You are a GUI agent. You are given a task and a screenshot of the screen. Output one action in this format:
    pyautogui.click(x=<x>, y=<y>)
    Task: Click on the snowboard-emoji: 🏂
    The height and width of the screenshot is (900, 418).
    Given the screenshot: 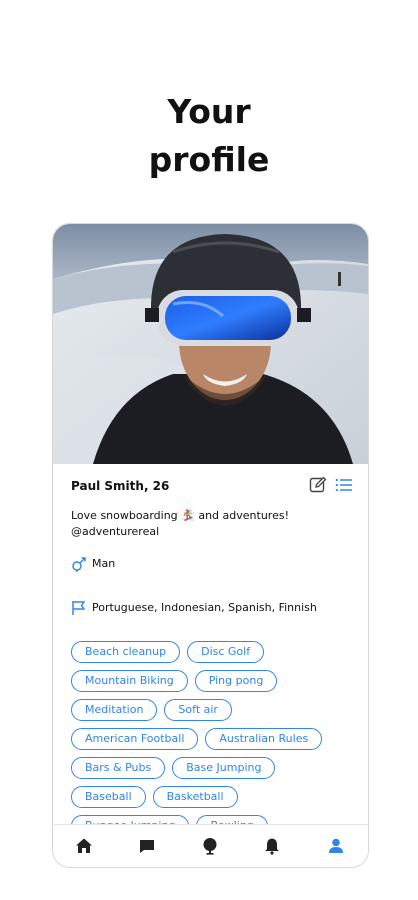 What is the action you would take?
    pyautogui.click(x=188, y=515)
    